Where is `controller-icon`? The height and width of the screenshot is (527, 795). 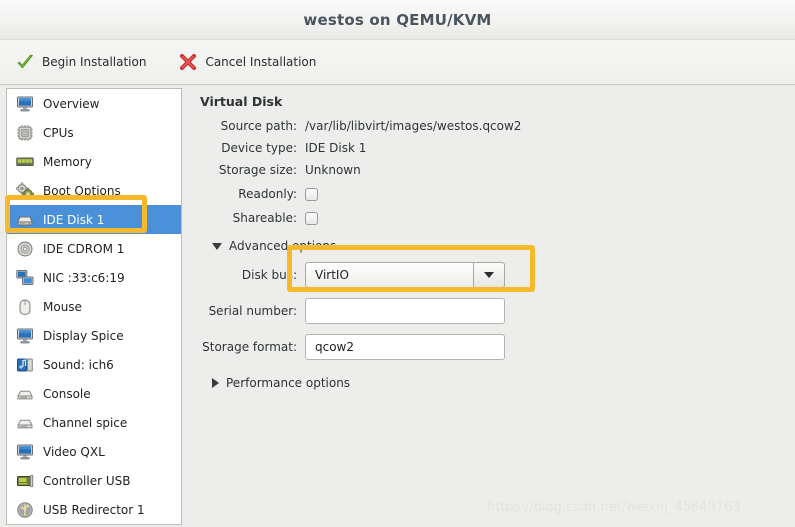 controller-icon is located at coordinates (25, 481).